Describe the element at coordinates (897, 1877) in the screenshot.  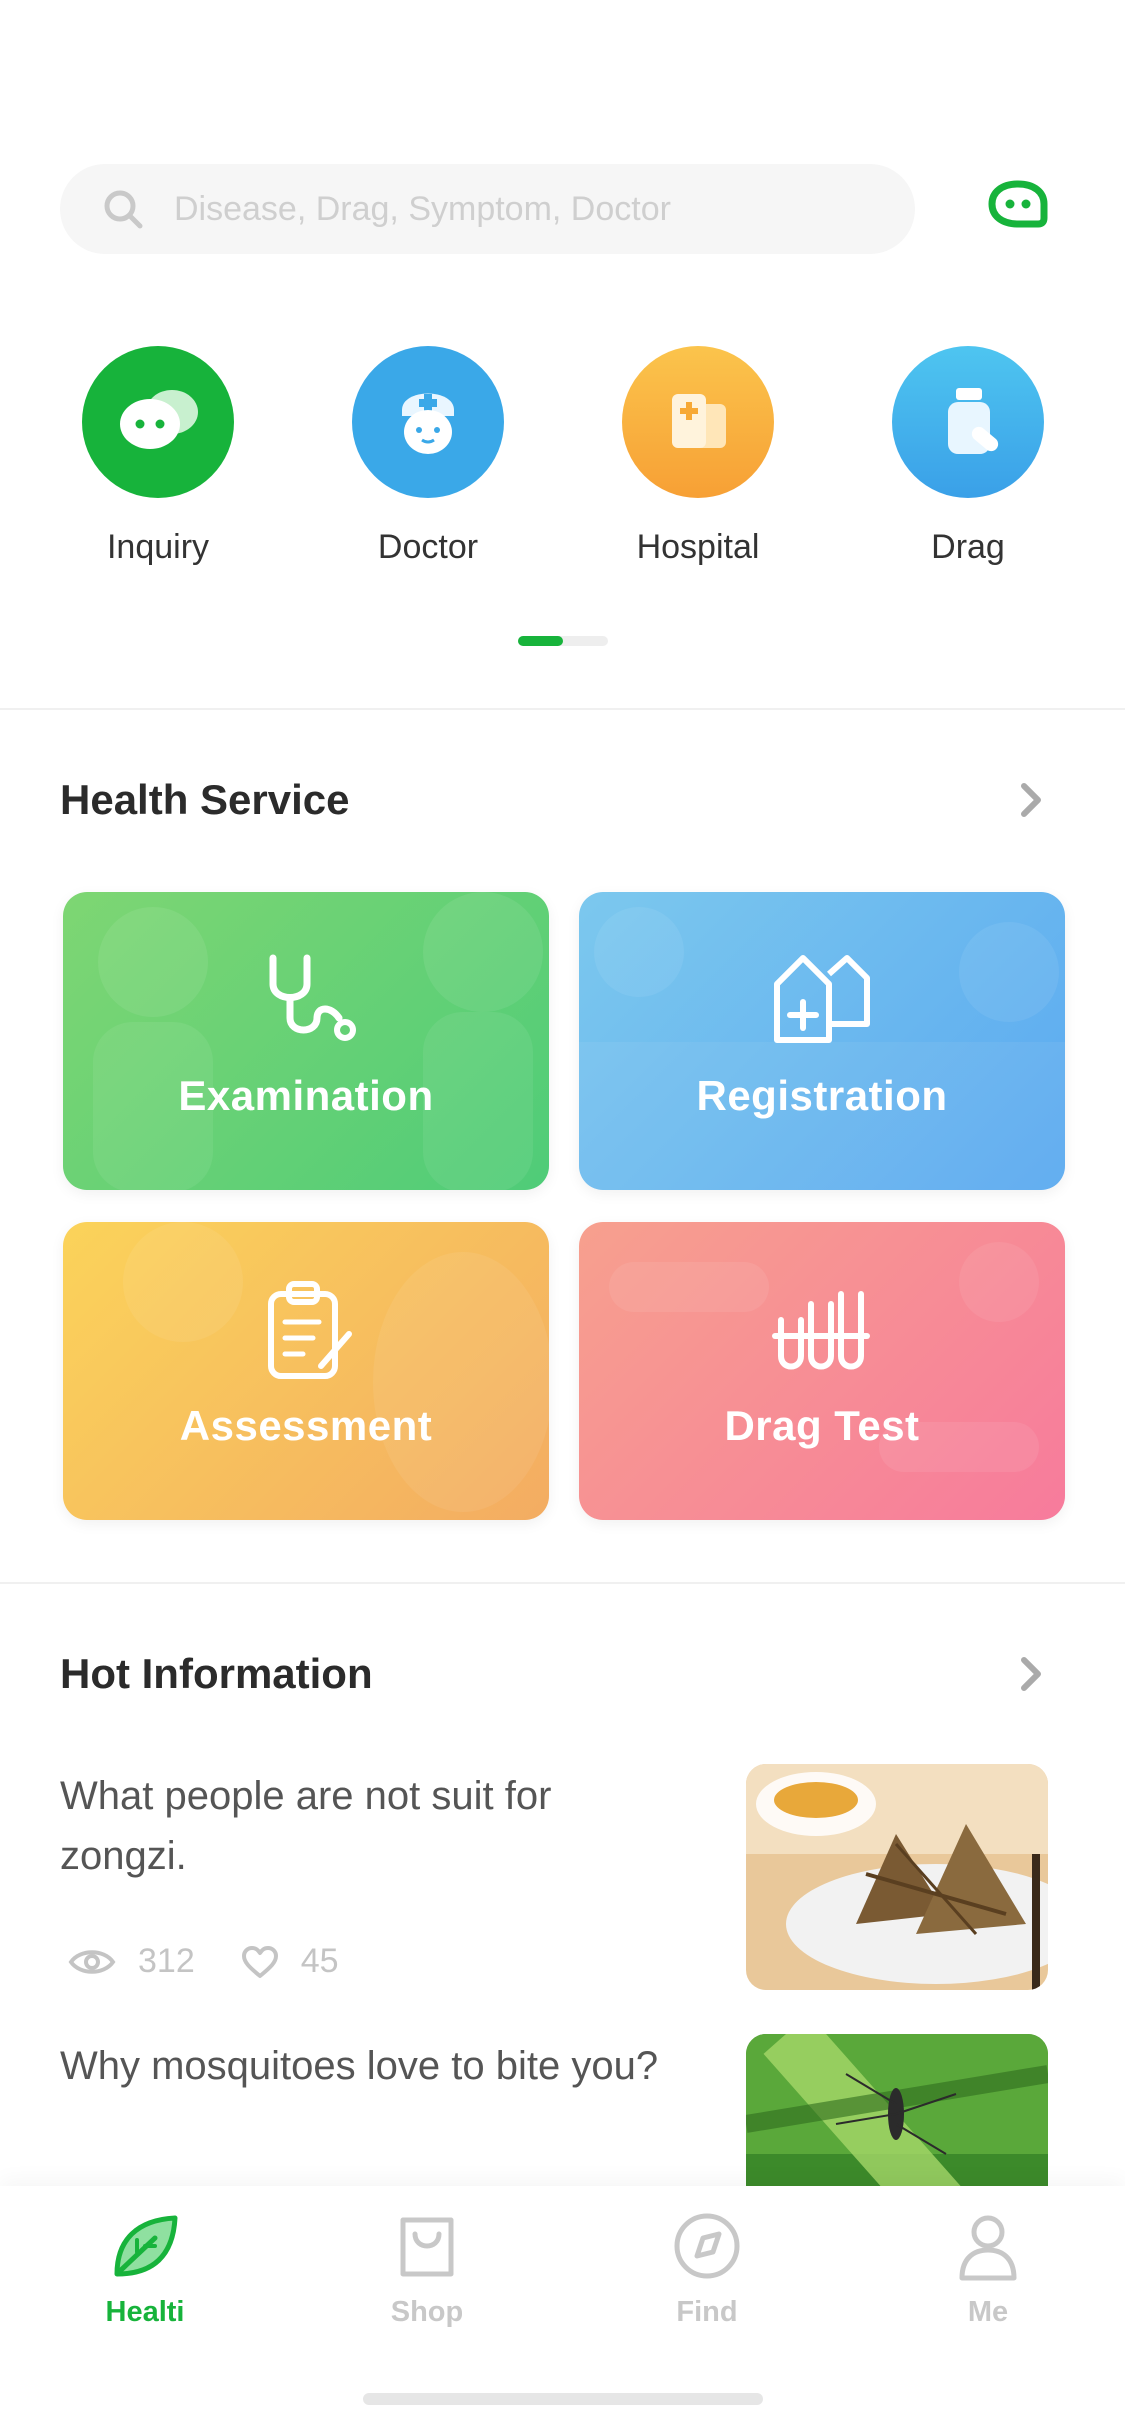
I see `zongzi-image` at that location.